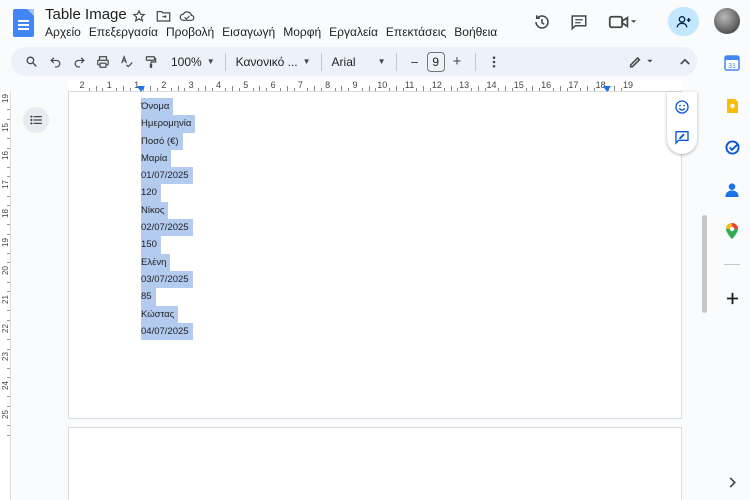 This screenshot has width=750, height=500. I want to click on text-line: Μαρία, so click(168, 158).